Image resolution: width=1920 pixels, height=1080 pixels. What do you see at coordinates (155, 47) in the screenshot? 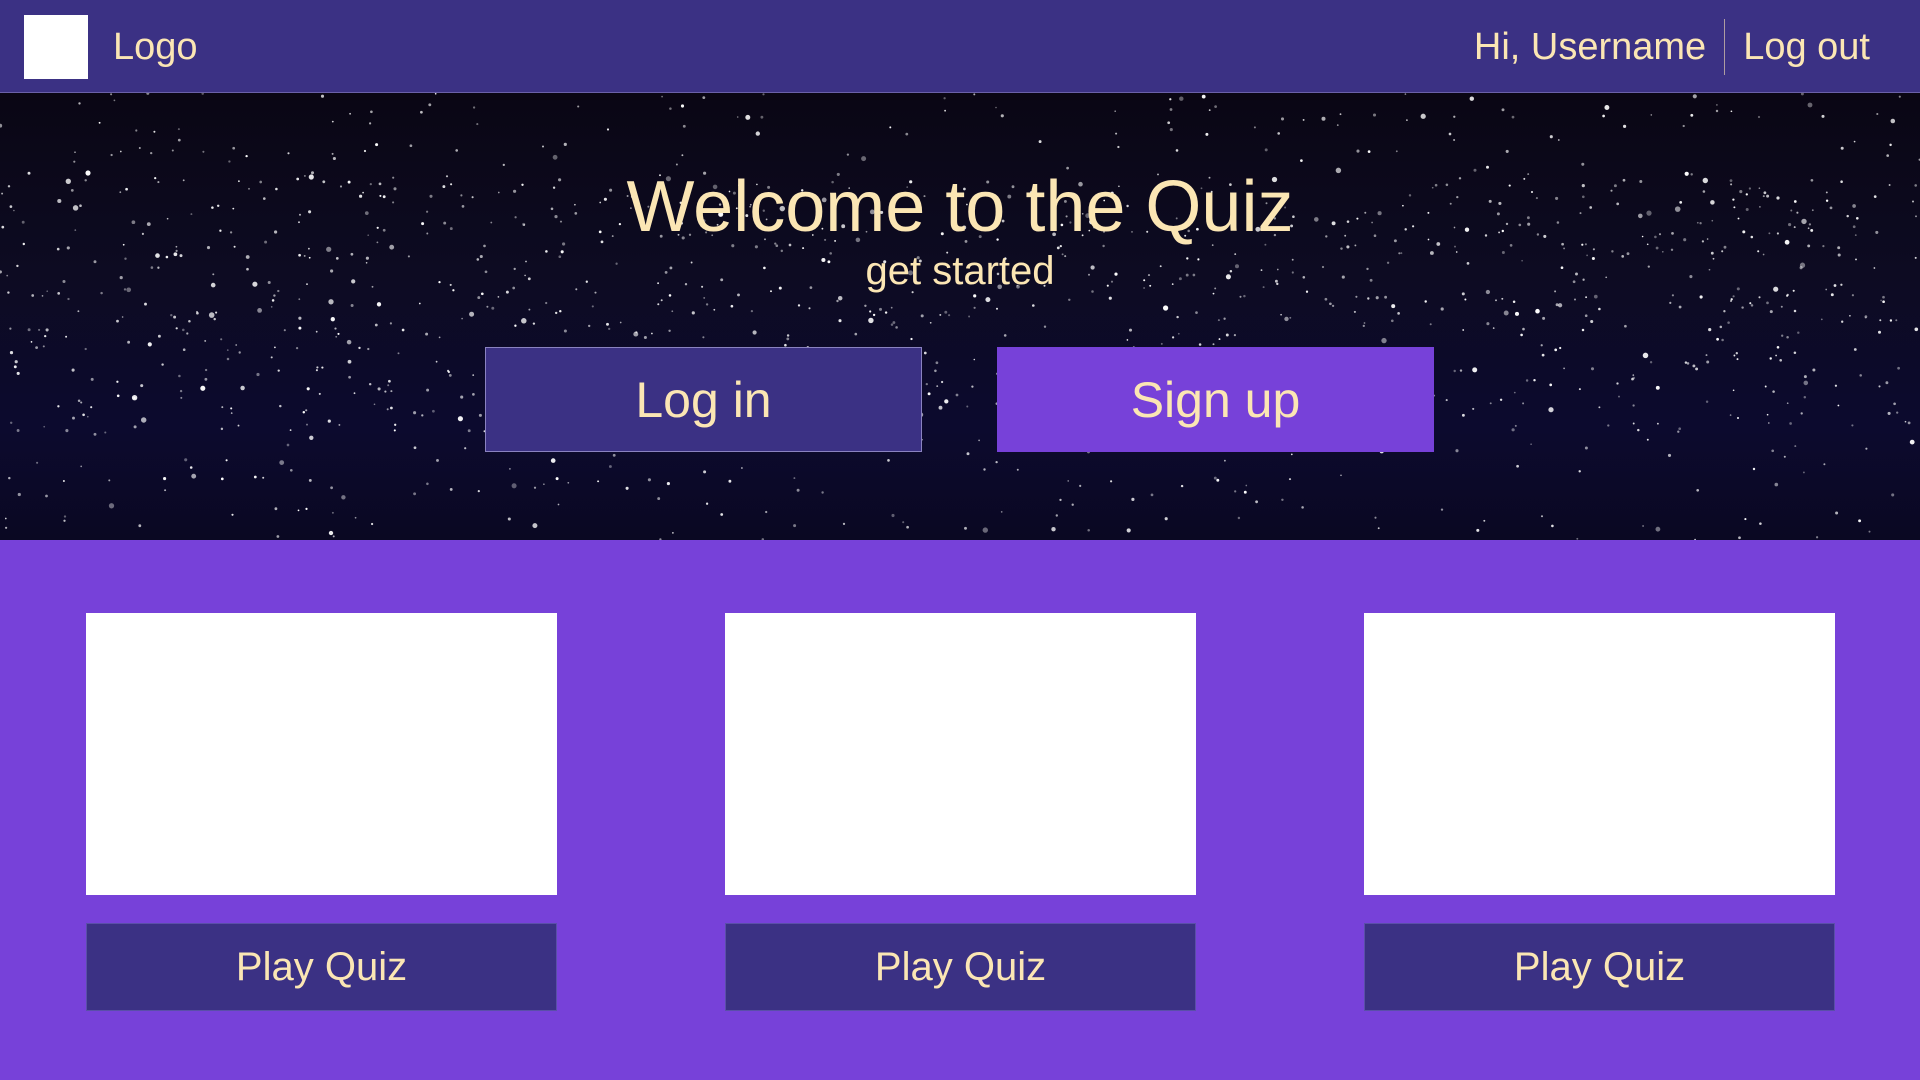
I see `logo-text: Logo` at bounding box center [155, 47].